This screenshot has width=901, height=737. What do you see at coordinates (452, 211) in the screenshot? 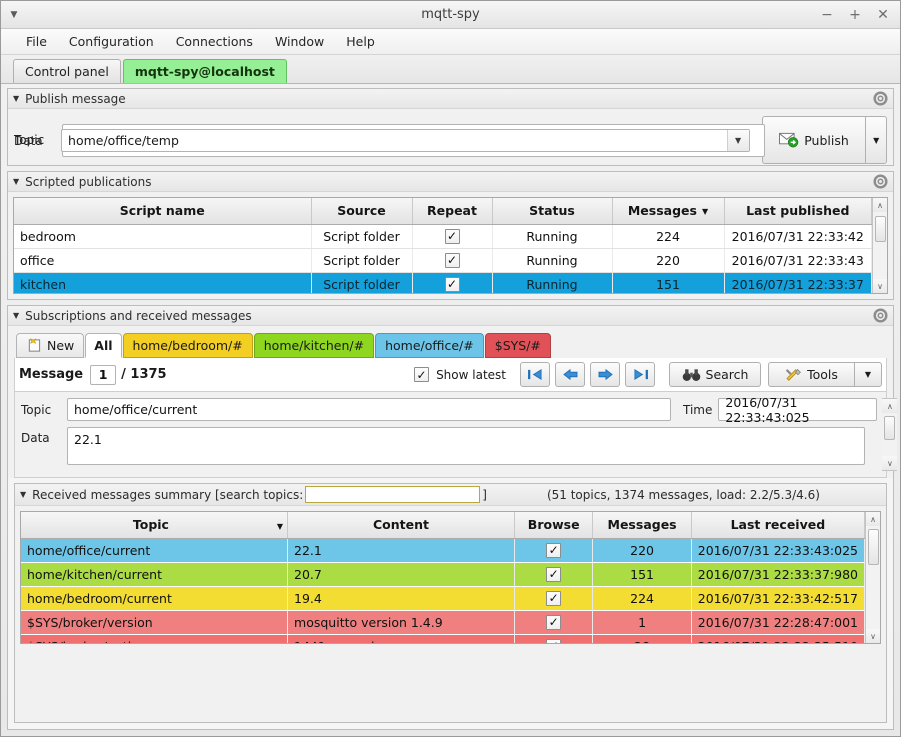
I see `column-repeat: Repeat` at bounding box center [452, 211].